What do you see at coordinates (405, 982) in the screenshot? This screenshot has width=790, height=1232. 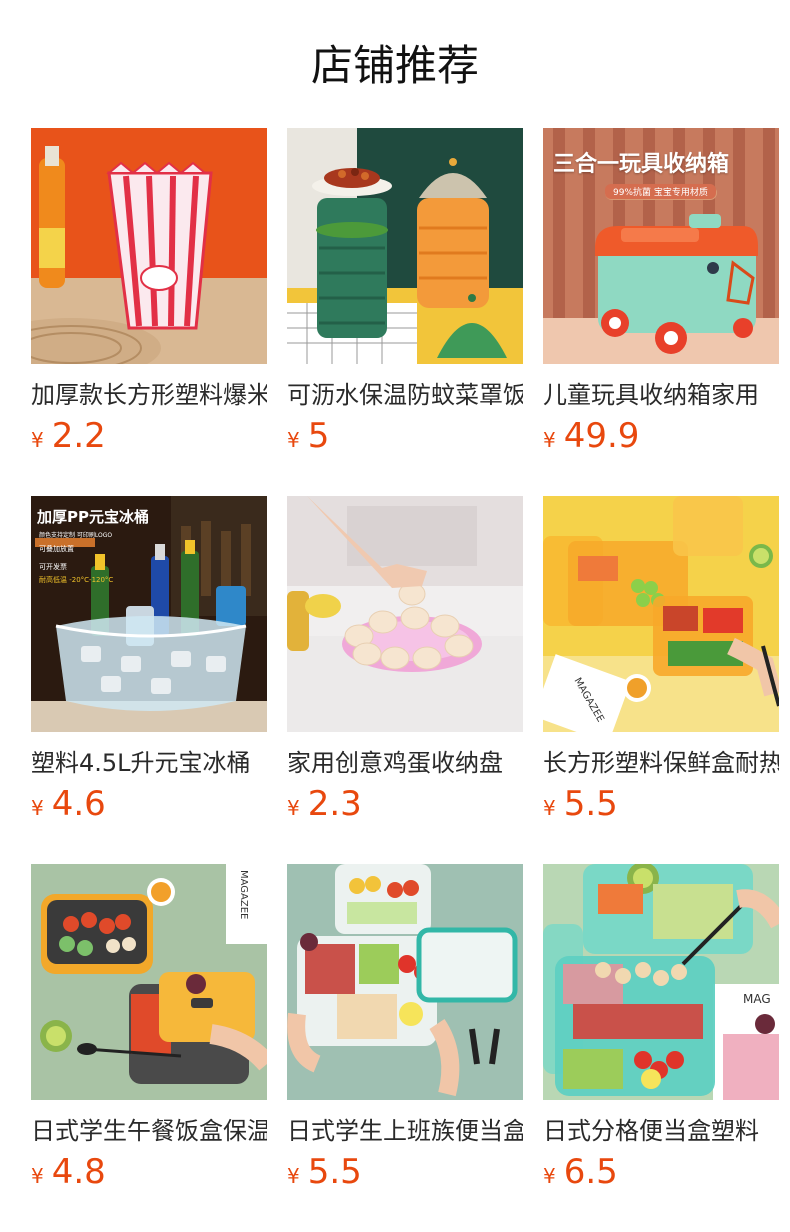 I see `bento-box-image` at bounding box center [405, 982].